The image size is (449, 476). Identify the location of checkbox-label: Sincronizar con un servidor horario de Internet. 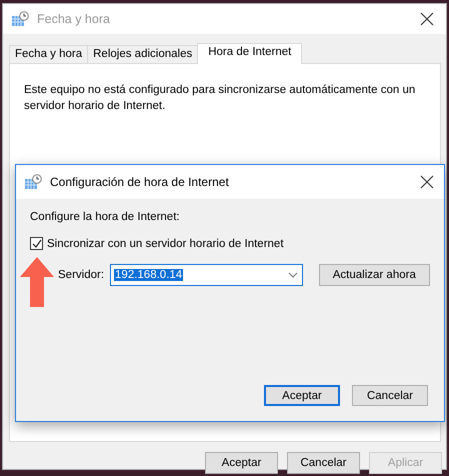
(165, 244).